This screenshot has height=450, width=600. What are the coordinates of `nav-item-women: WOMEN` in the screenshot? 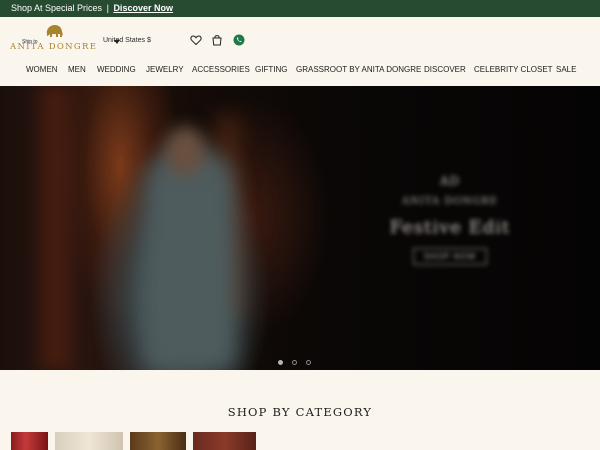 It's located at (42, 69).